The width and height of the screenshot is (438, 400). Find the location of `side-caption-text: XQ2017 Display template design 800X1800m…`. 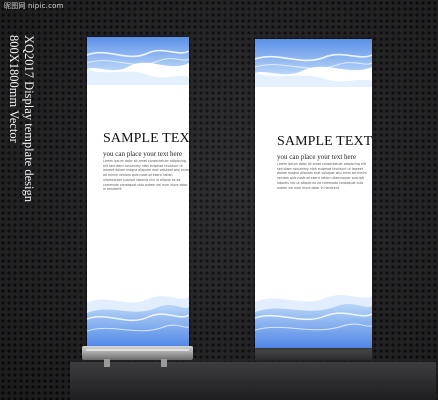

side-caption-text: XQ2017 Display template design 800X1800m… is located at coordinates (21, 118).